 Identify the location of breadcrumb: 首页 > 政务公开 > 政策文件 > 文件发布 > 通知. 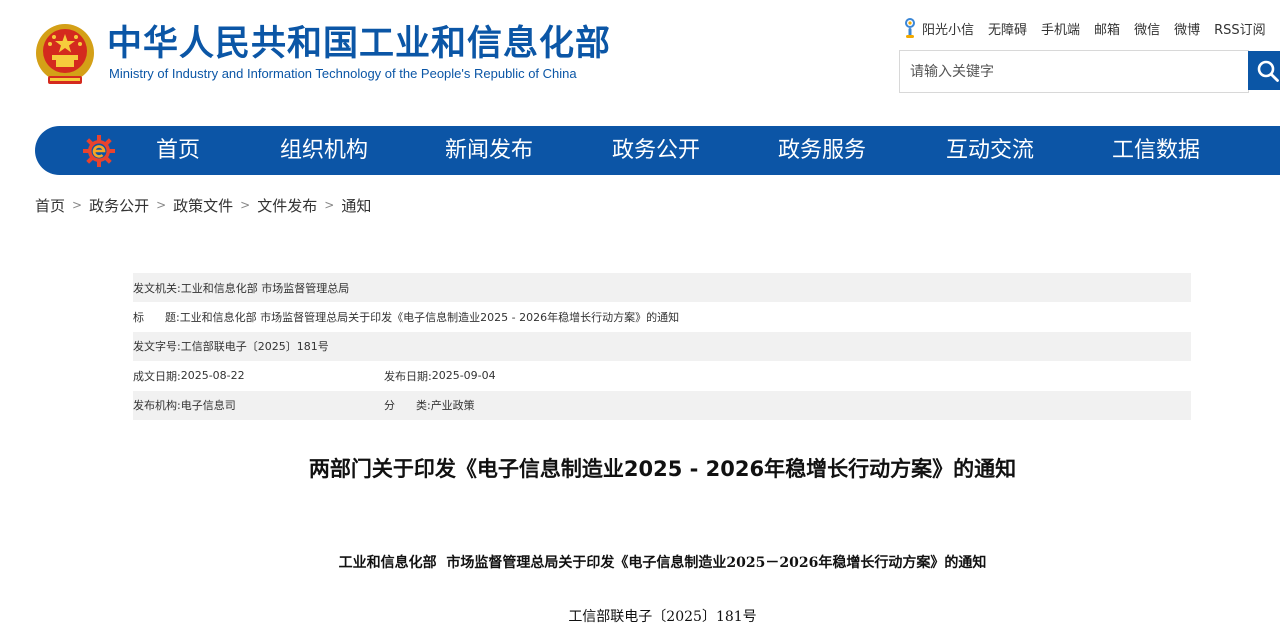
(203, 205).